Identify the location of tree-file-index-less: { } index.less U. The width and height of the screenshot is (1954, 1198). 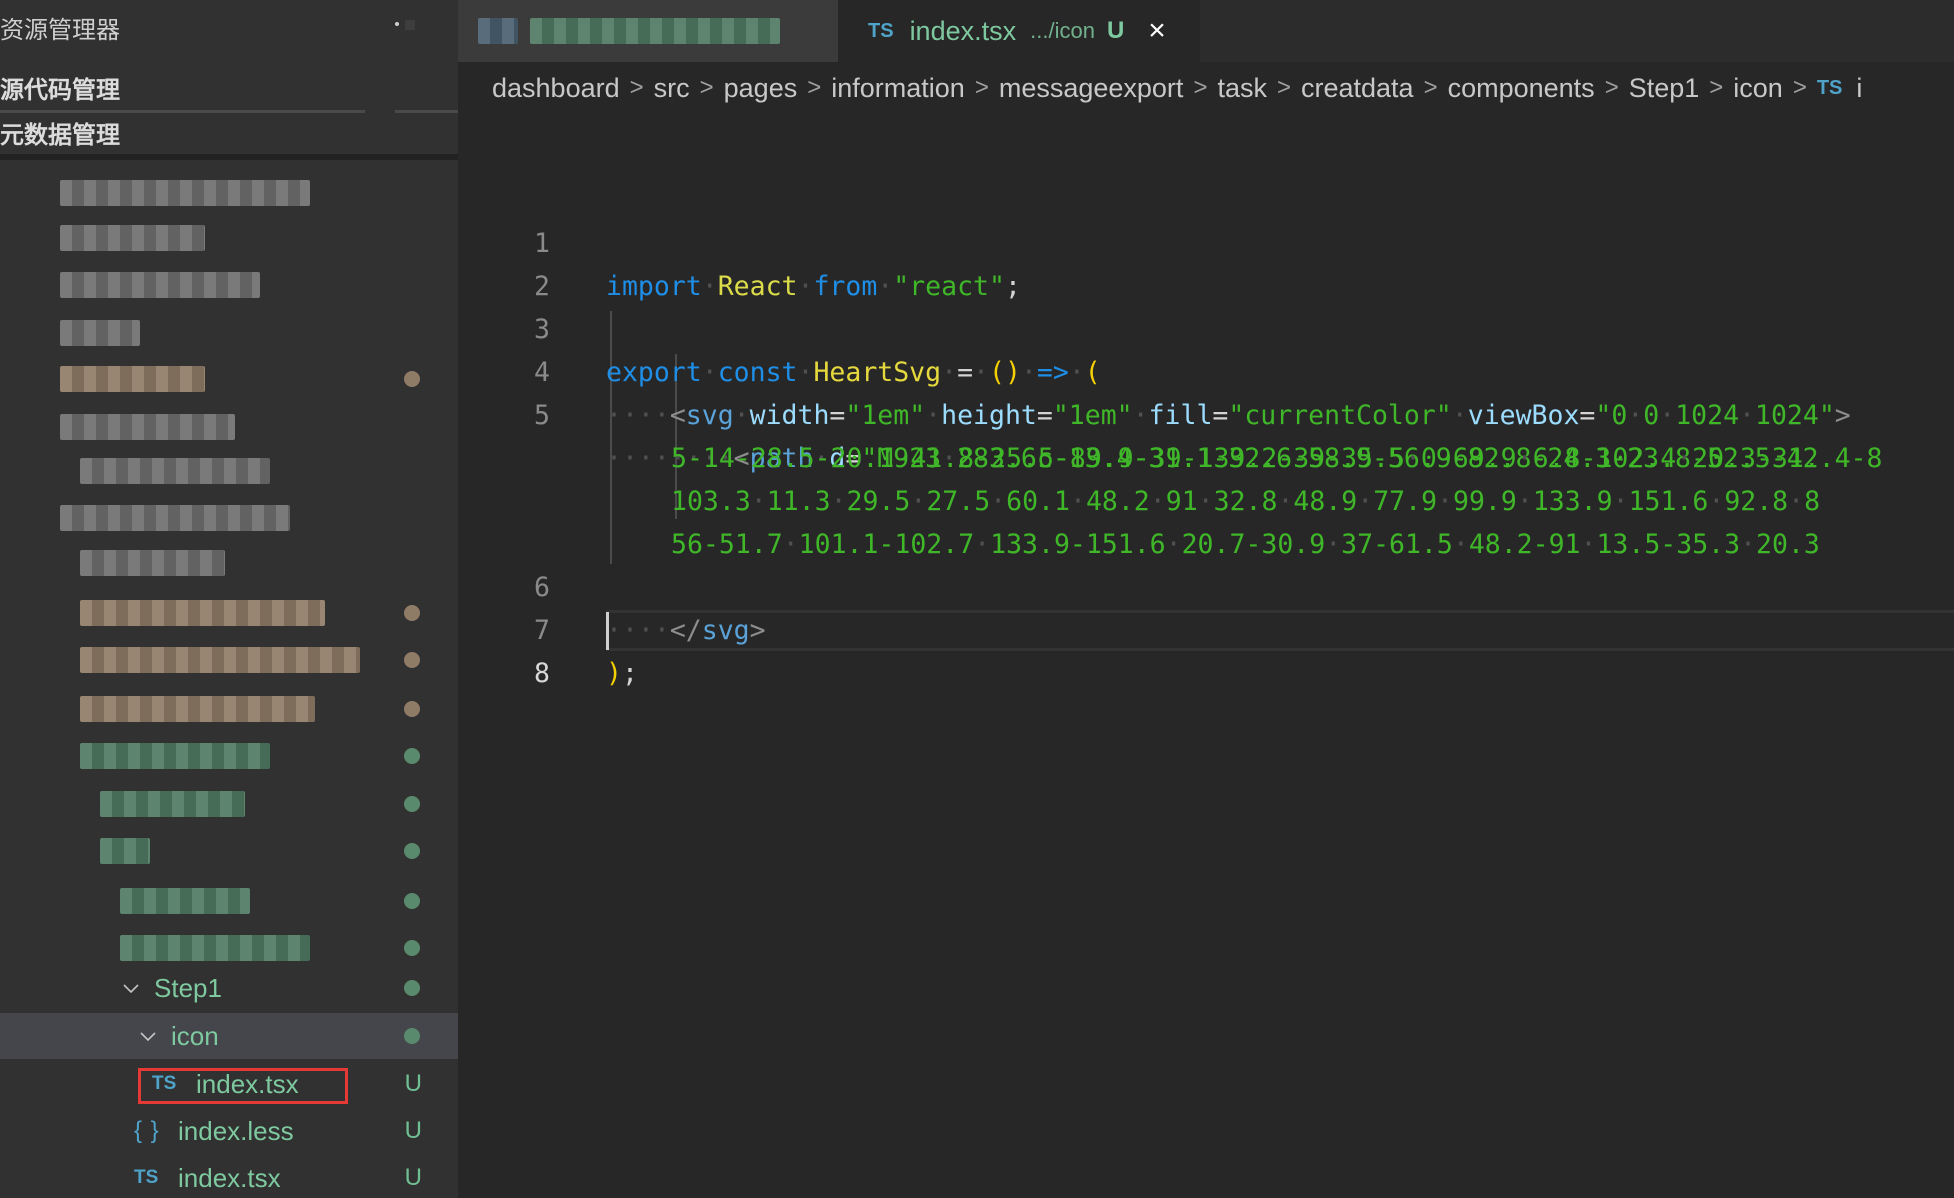
(229, 1131).